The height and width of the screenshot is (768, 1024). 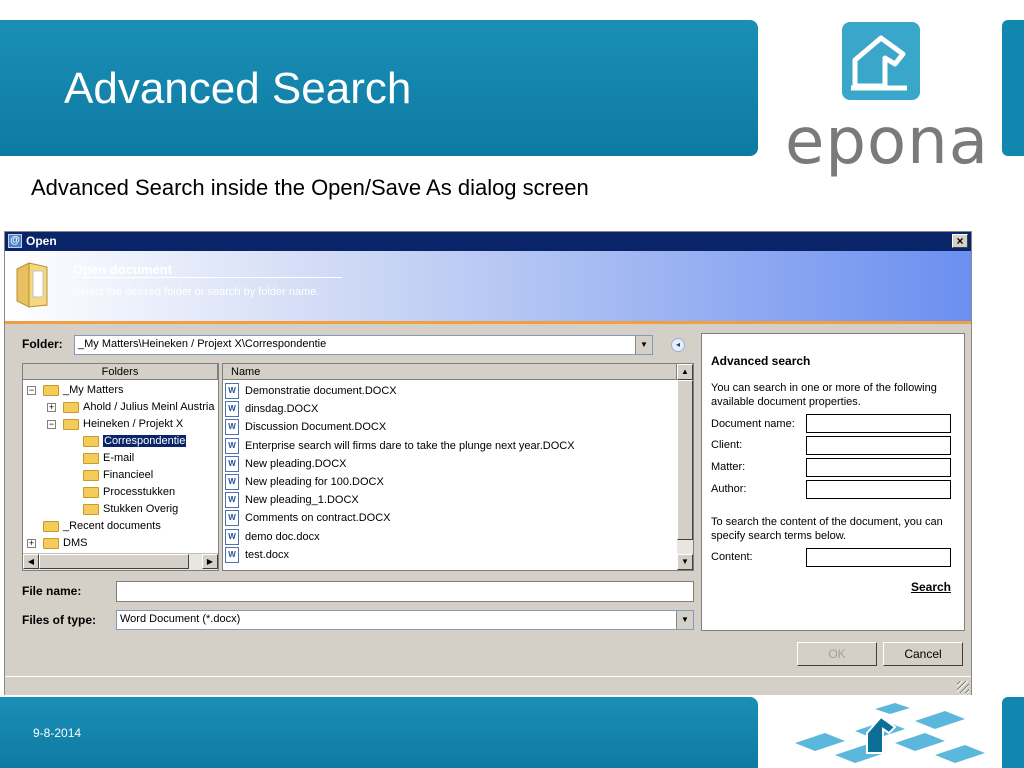 I want to click on status-bar, so click(x=488, y=685).